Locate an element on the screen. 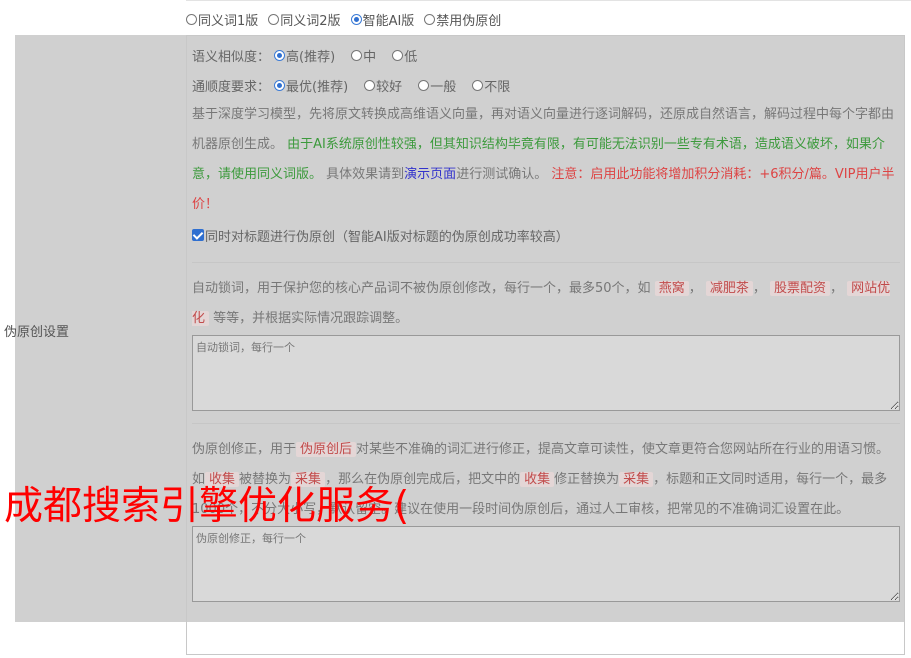 The image size is (911, 658). demo-page-link: 演示页面 is located at coordinates (430, 174).